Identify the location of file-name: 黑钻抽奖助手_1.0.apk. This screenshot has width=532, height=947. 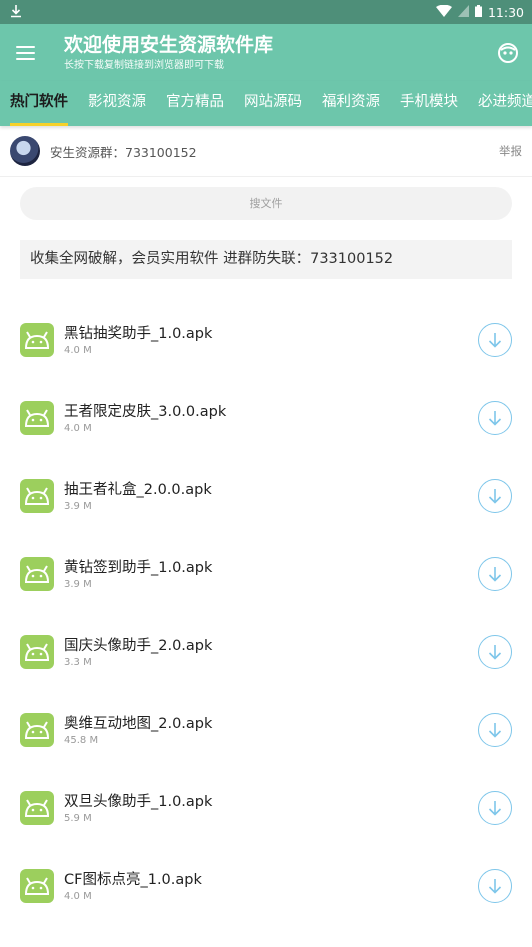
(138, 333).